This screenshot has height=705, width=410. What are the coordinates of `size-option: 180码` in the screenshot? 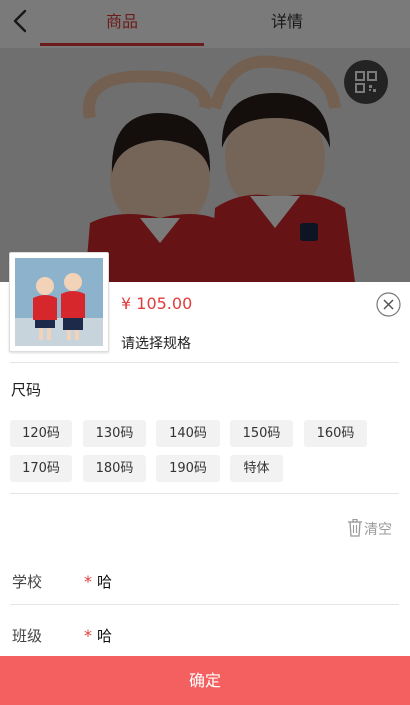 It's located at (114, 468).